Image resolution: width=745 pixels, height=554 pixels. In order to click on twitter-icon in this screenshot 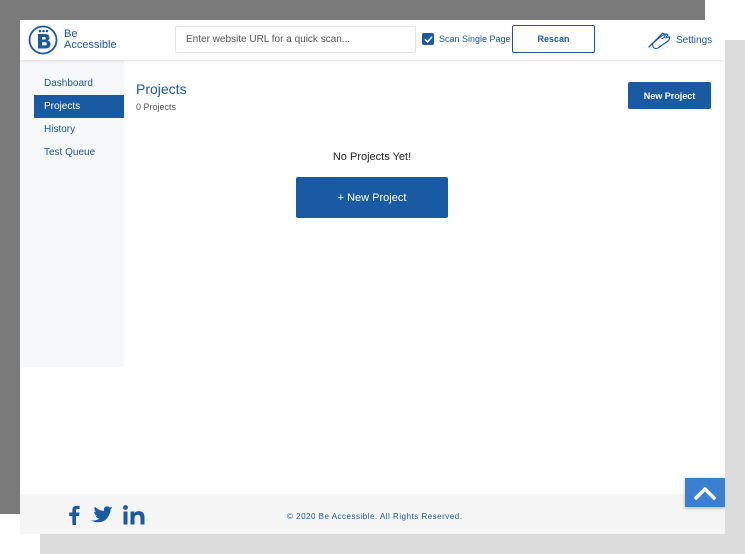, I will do `click(102, 514)`.